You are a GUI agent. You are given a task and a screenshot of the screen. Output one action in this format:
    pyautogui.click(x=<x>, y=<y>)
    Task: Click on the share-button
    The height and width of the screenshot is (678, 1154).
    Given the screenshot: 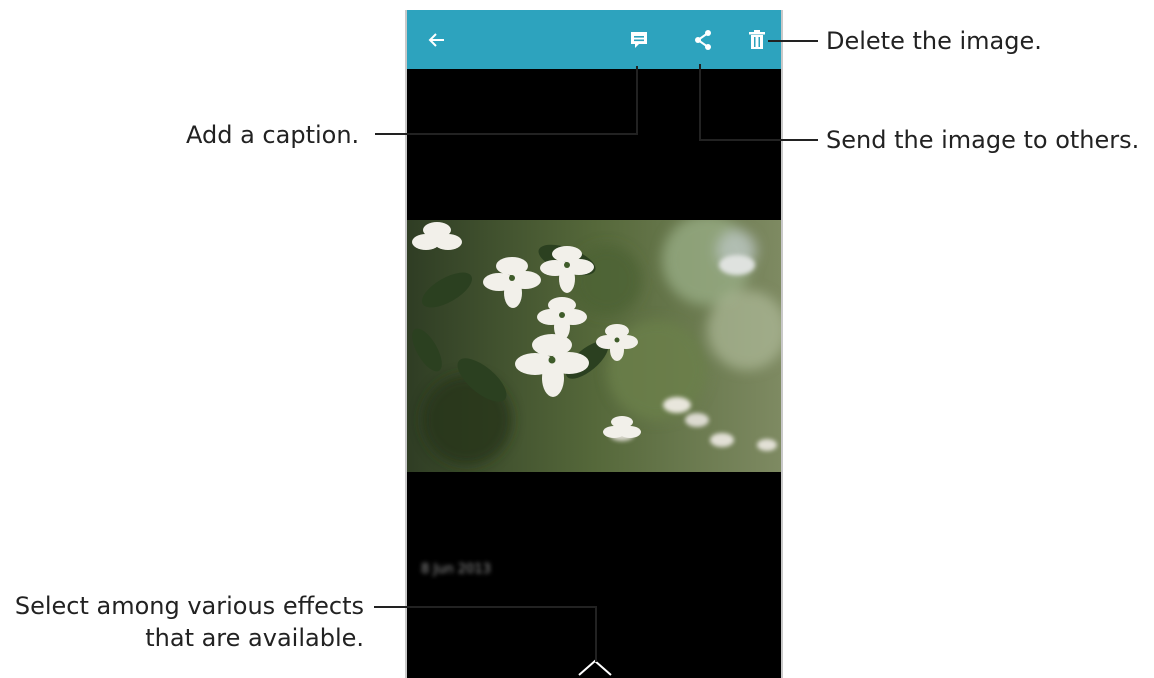 What is the action you would take?
    pyautogui.click(x=703, y=39)
    